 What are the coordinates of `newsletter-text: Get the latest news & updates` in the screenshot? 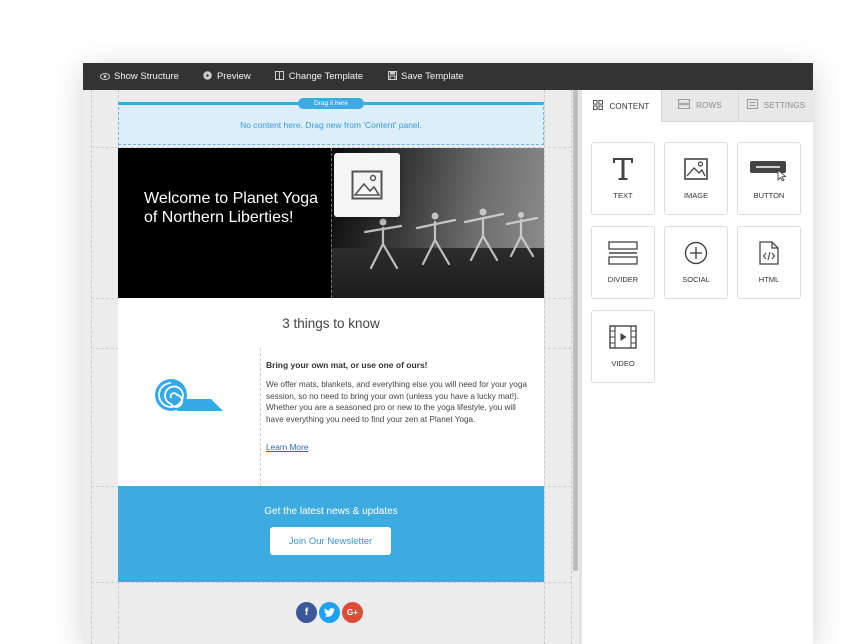 It's located at (331, 511).